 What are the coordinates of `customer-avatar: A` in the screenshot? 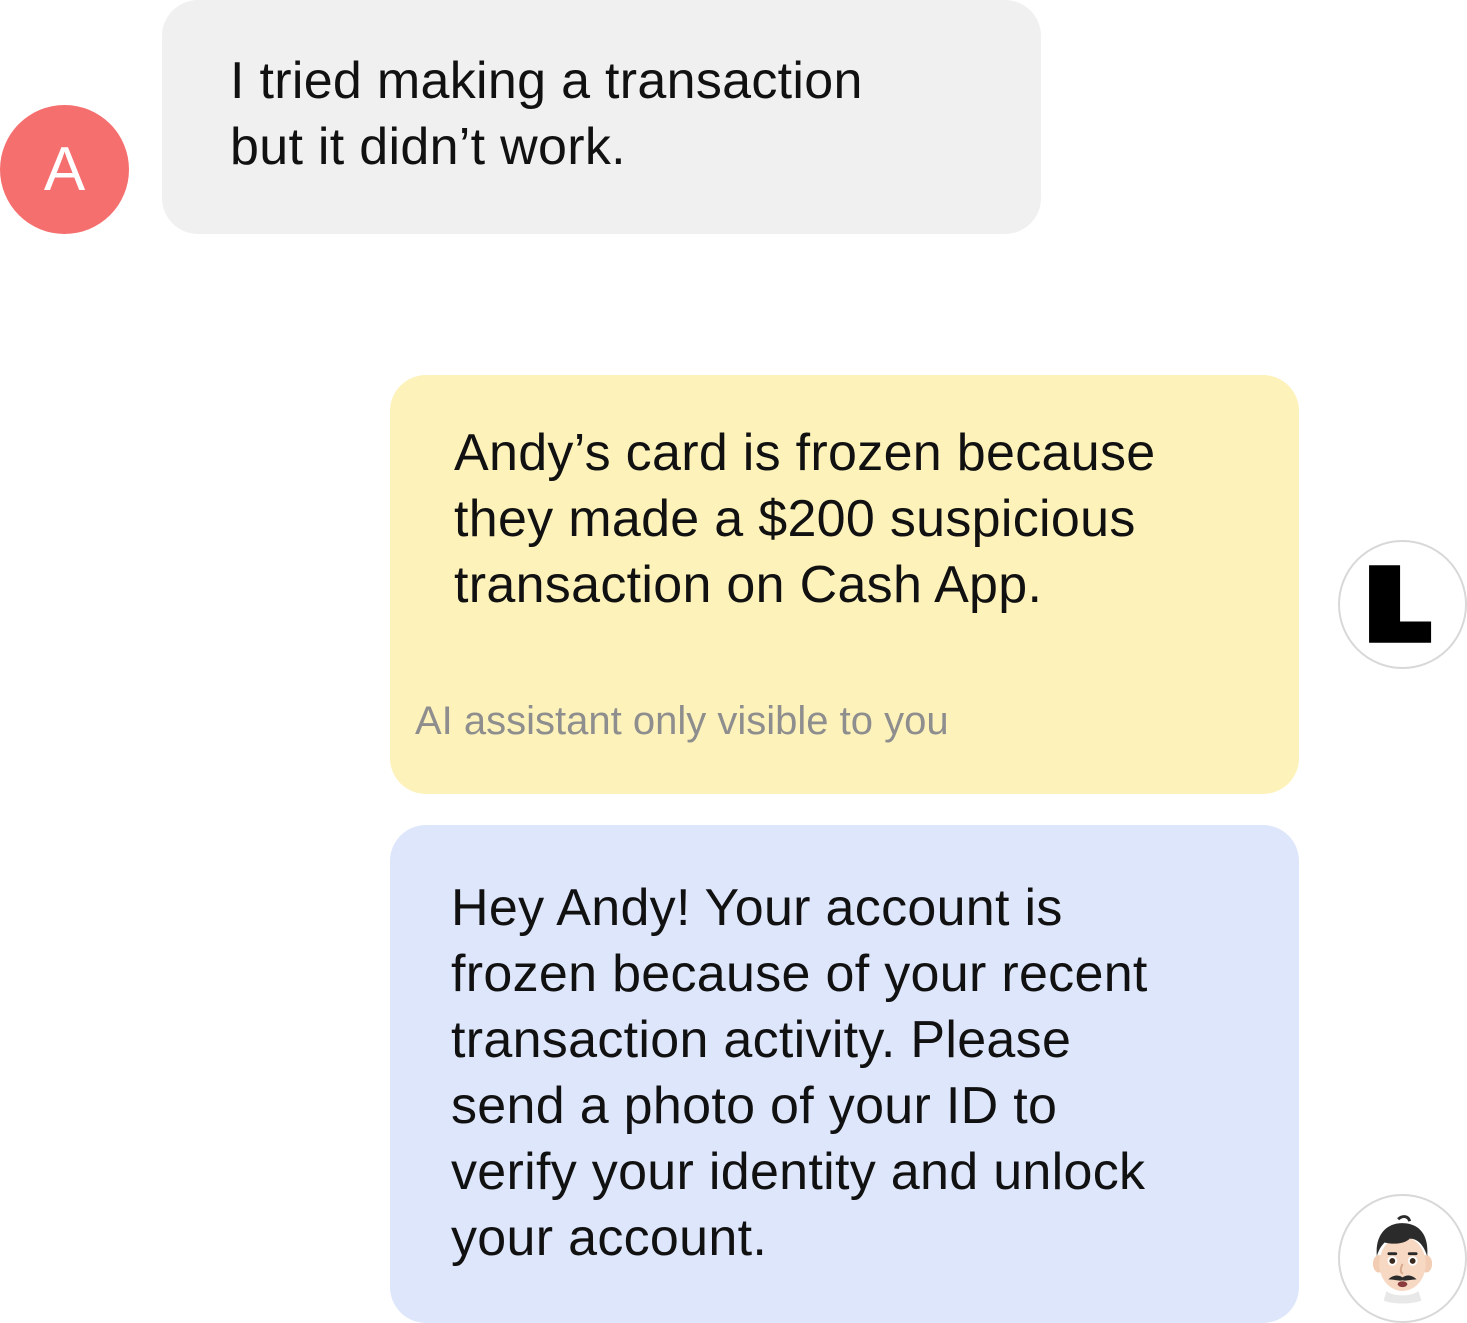 It's located at (64, 169).